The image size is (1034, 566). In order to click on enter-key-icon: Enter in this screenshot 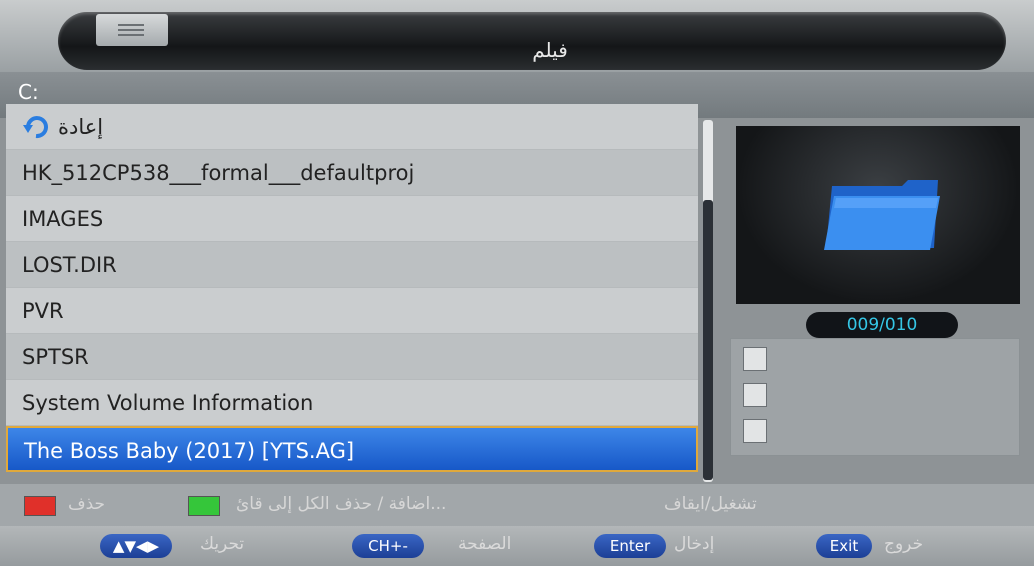, I will do `click(630, 546)`.